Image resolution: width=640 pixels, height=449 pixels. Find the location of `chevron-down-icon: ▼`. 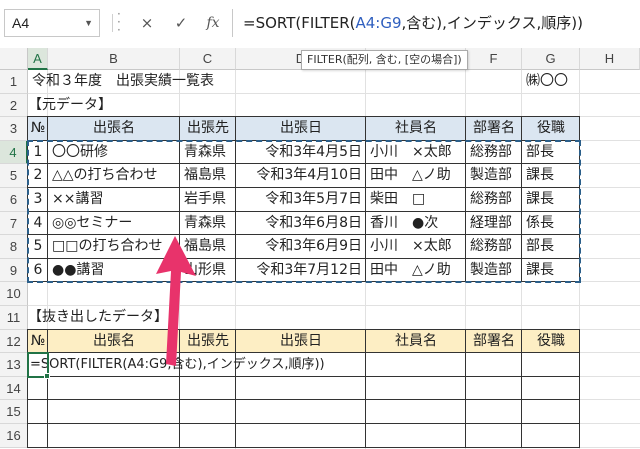

chevron-down-icon: ▼ is located at coordinates (88, 23).